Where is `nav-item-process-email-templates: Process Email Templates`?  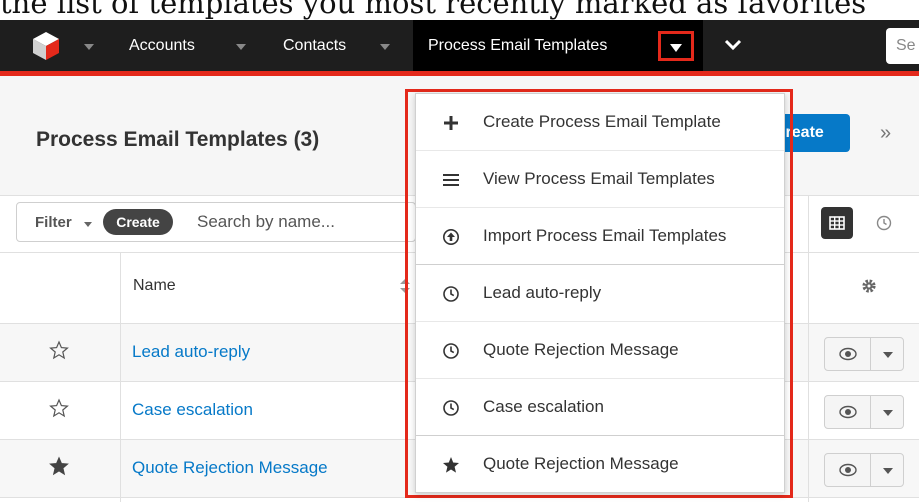
nav-item-process-email-templates: Process Email Templates is located at coordinates (517, 45).